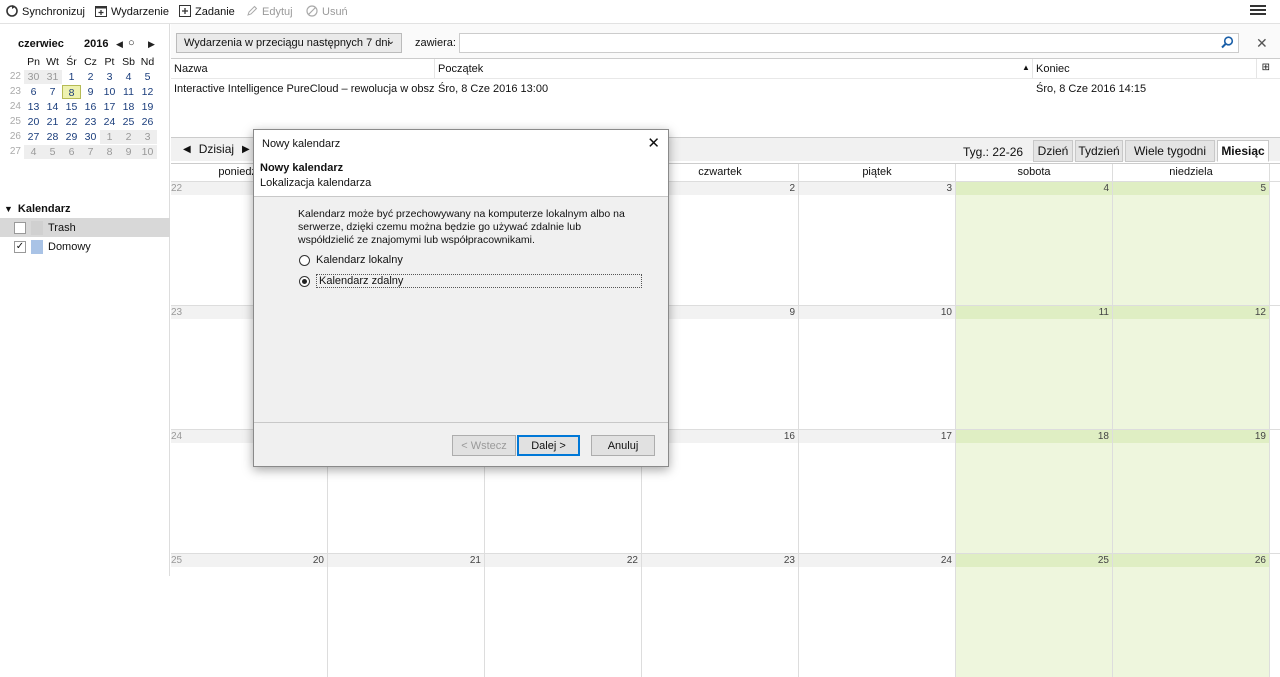 This screenshot has height=677, width=1280. I want to click on month-day-cell: 17, so click(877, 491).